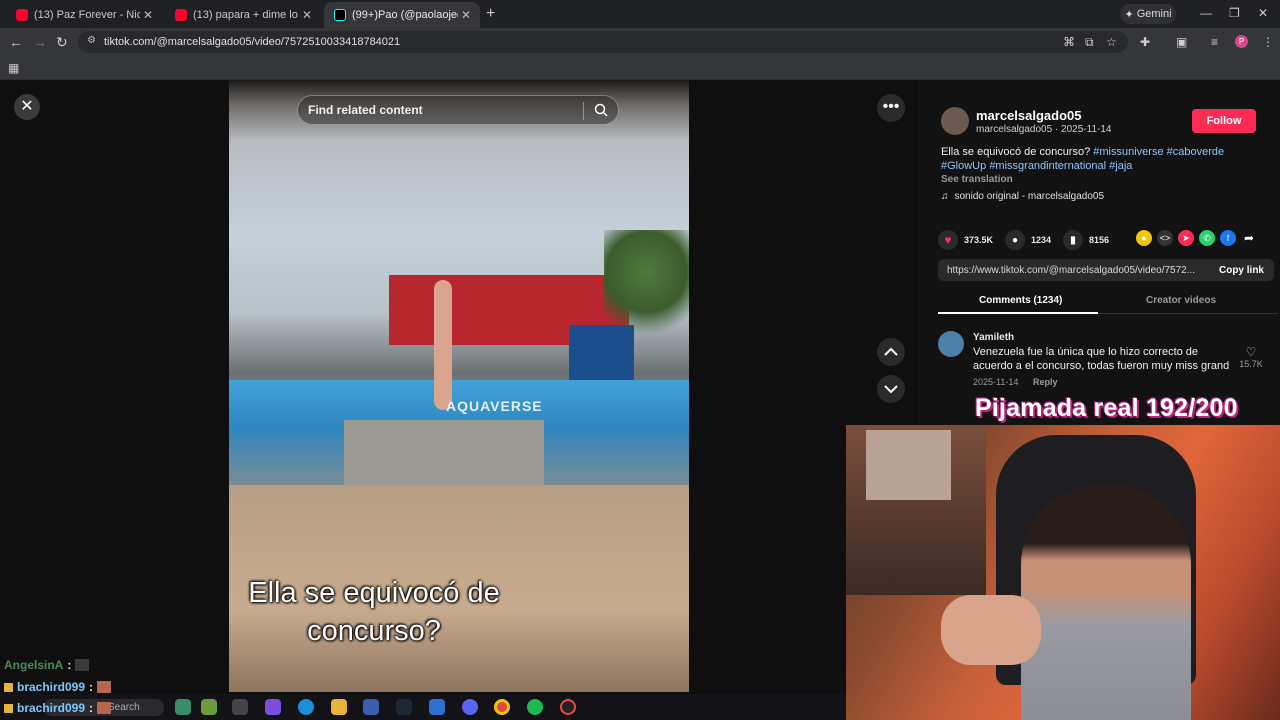  I want to click on search-icon, so click(601, 110).